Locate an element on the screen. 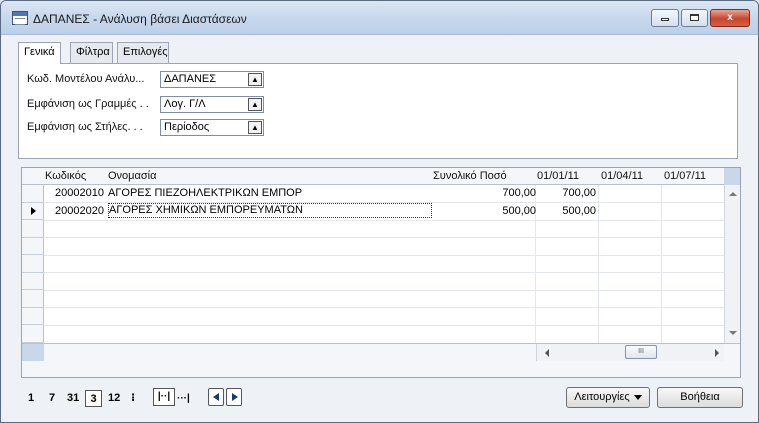 Image resolution: width=759 pixels, height=423 pixels. app-icon is located at coordinates (20, 18).